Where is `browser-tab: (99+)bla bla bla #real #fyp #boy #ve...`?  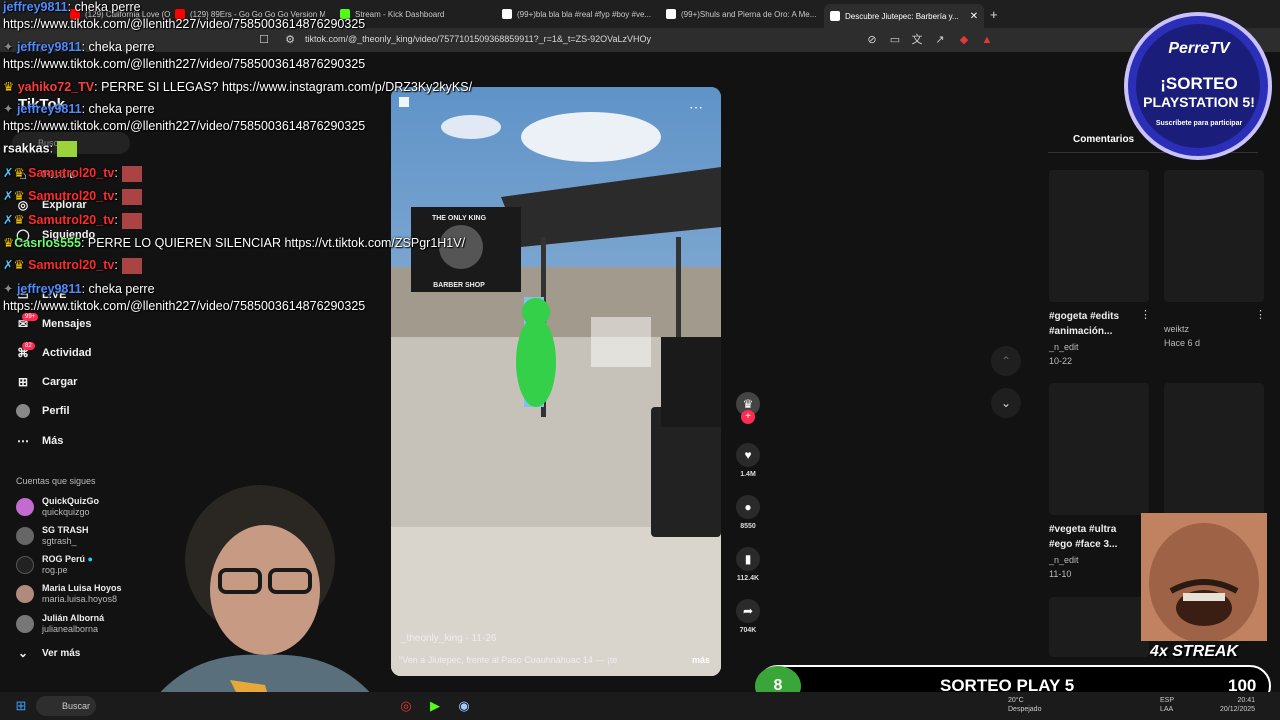 browser-tab: (99+)bla bla bla #real #fyp #boy #ve... is located at coordinates (577, 14).